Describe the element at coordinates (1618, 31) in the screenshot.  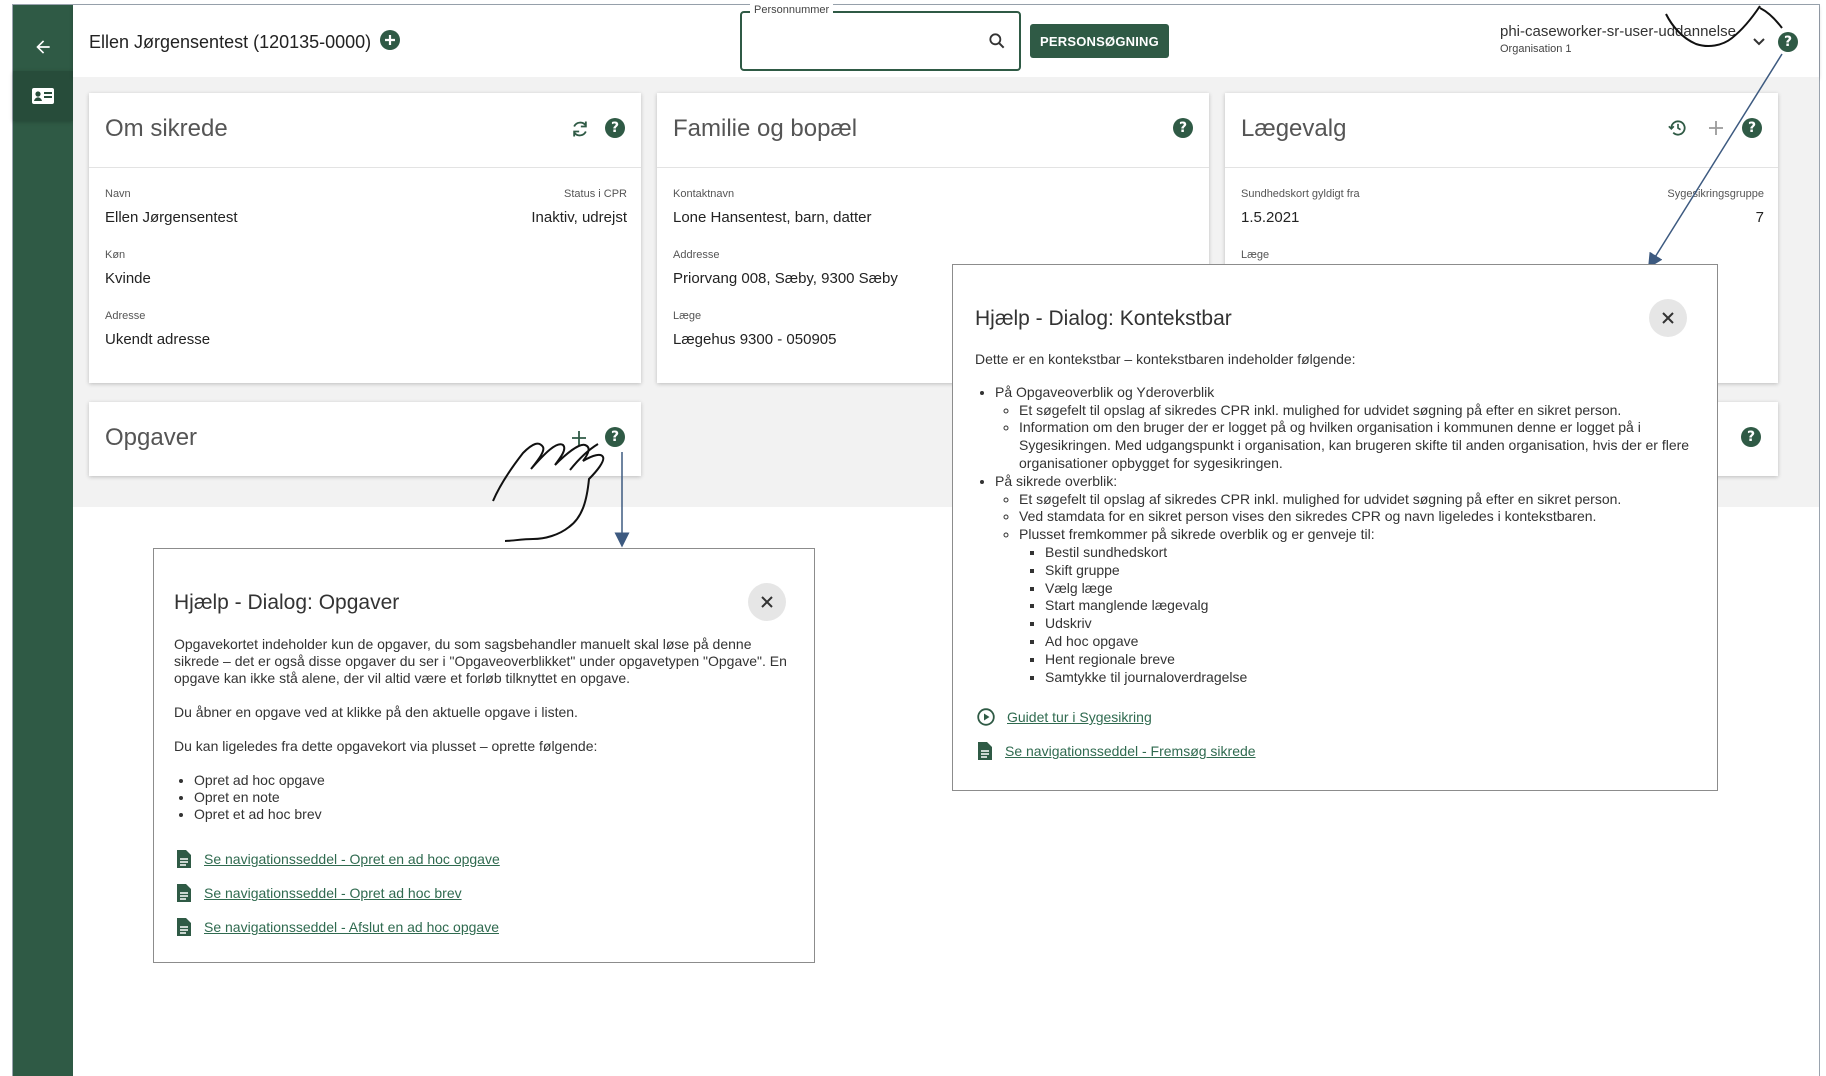
I see `user-name: phi-caseworker-sr-user-uddannelse` at that location.